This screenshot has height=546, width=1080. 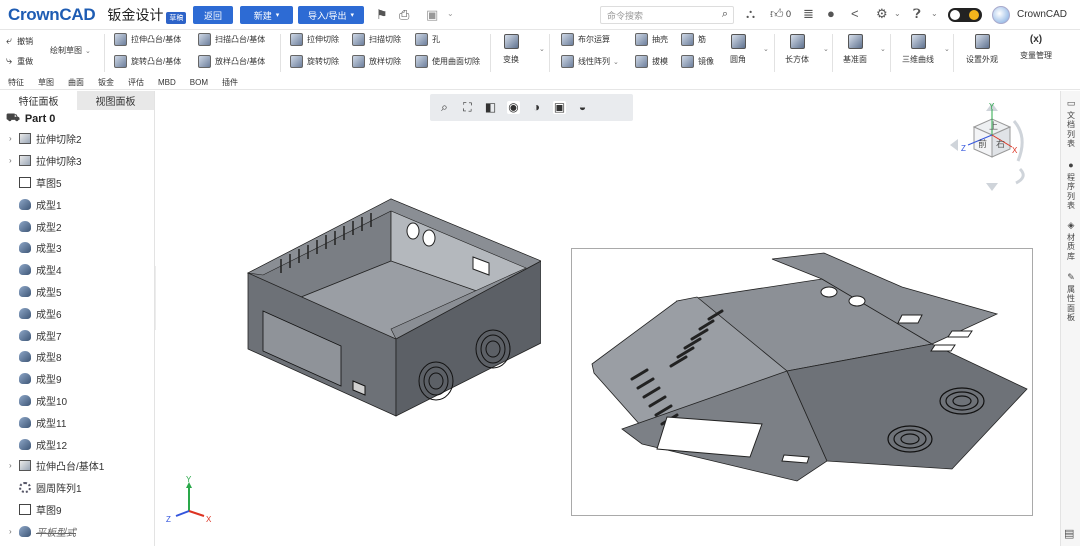 I want to click on section-view-icon: ◑, so click(x=536, y=107).